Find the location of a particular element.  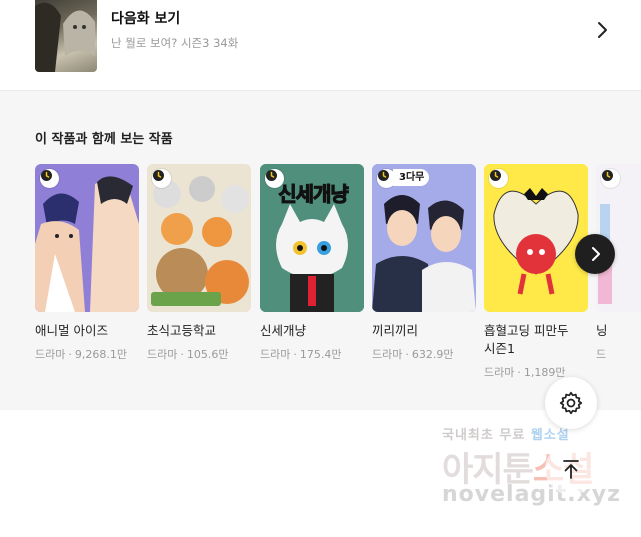

watermark-text: 국내최초 무료 is located at coordinates (484, 435).